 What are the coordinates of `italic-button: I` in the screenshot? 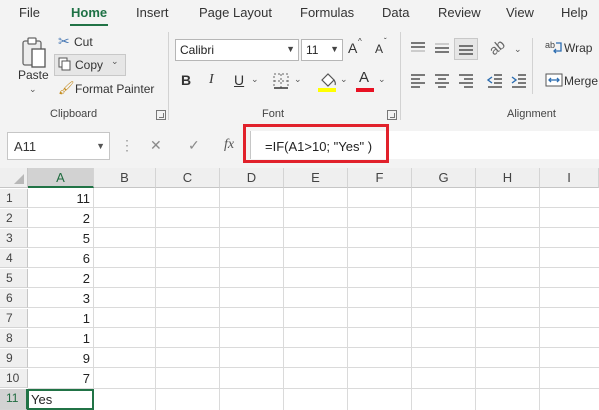 It's located at (211, 80).